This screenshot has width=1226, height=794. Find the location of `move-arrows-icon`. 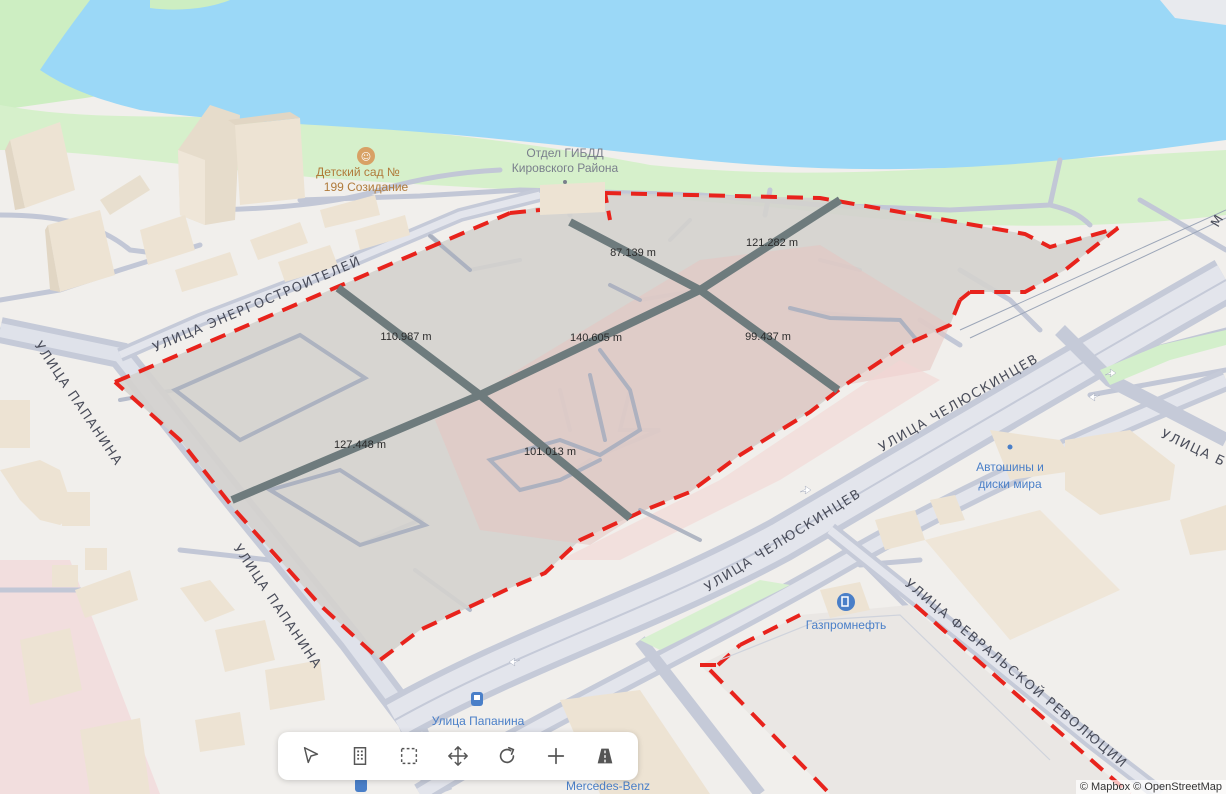

move-arrows-icon is located at coordinates (458, 756).